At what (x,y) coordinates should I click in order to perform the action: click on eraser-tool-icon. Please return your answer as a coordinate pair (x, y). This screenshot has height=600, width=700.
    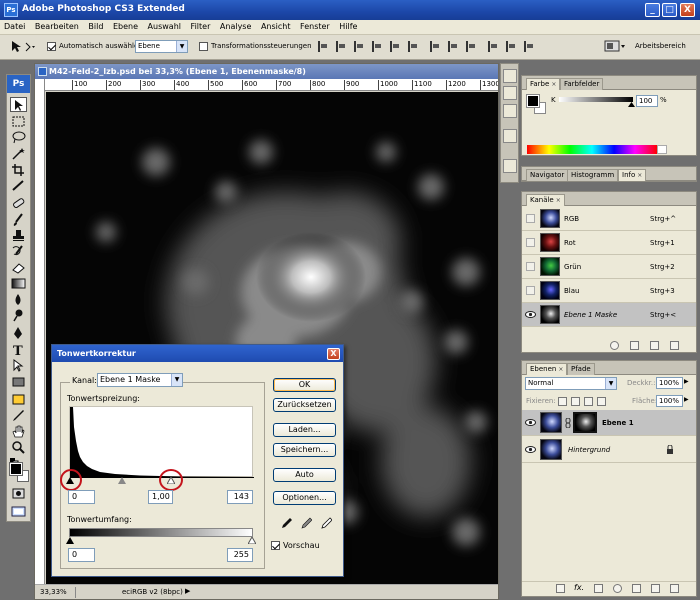
    Looking at the image, I should click on (18, 267).